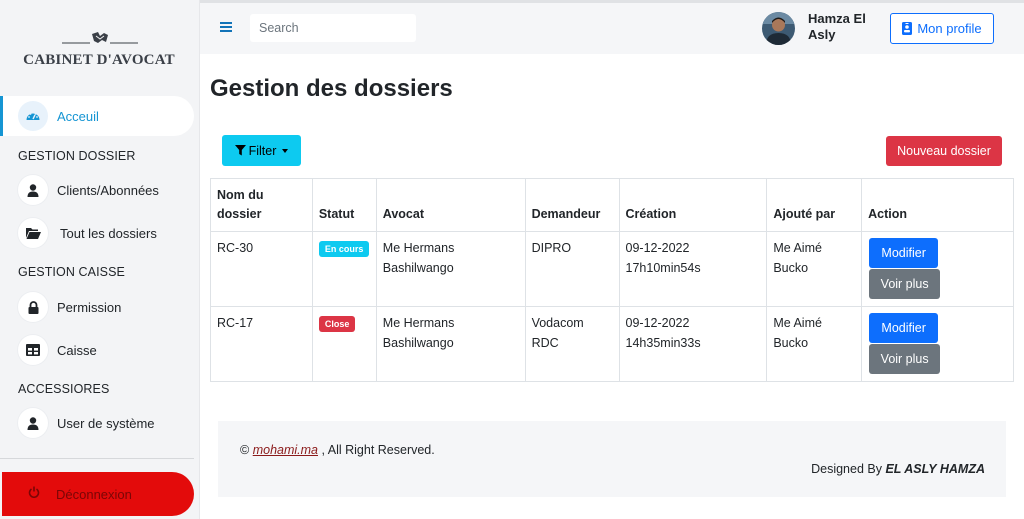  I want to click on sidebar-item-label: Tout les dossiers, so click(108, 233).